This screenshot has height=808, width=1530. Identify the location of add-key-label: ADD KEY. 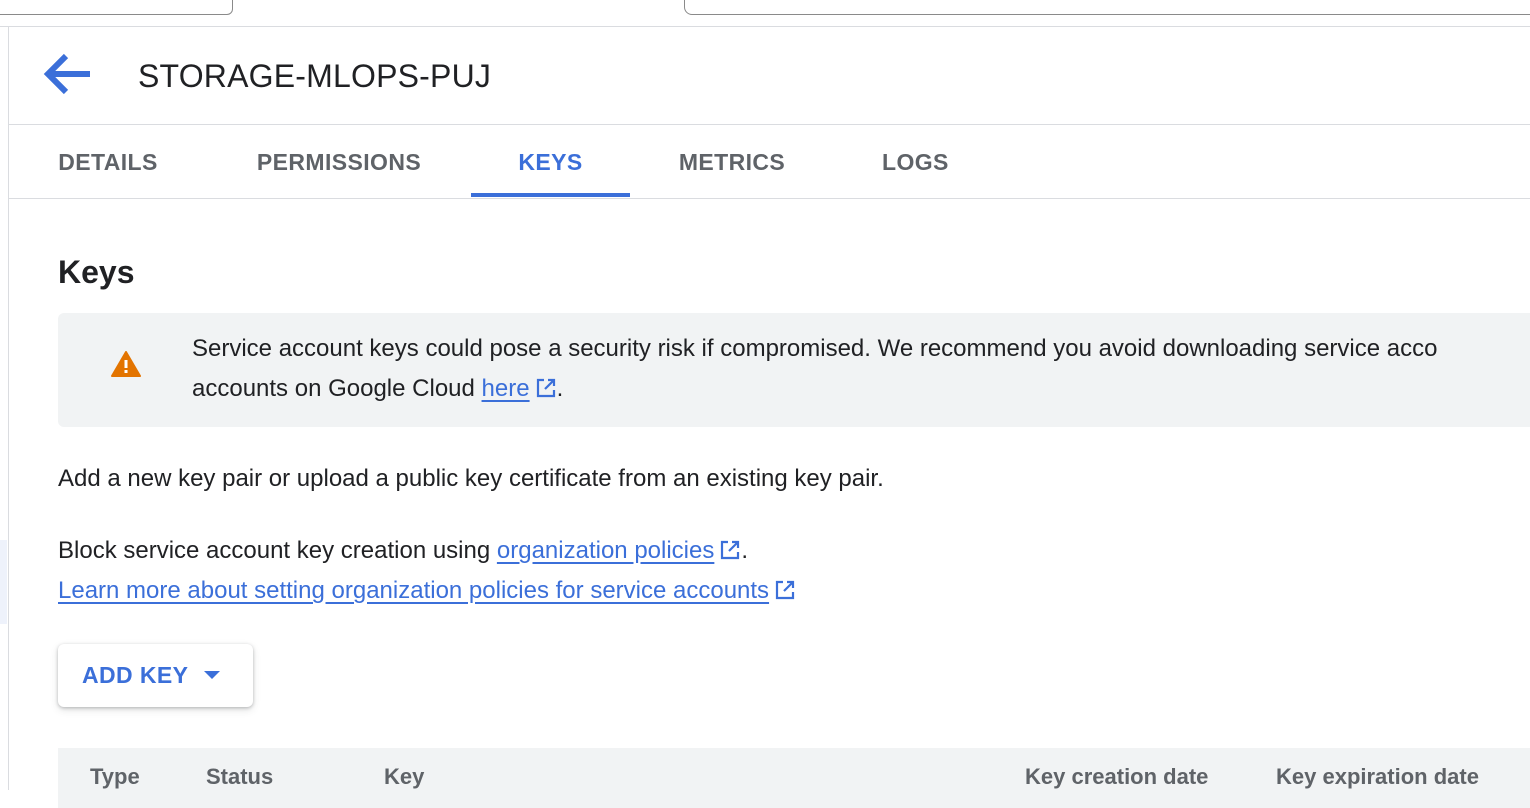
(135, 675).